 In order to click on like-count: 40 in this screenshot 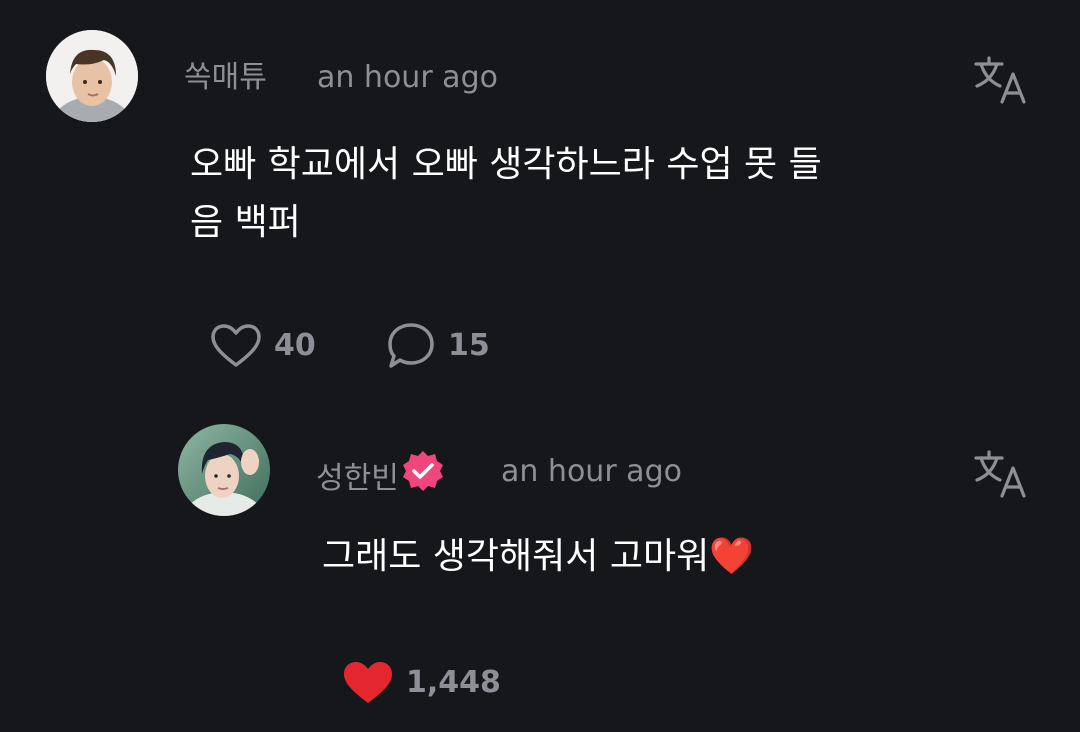, I will do `click(295, 345)`.